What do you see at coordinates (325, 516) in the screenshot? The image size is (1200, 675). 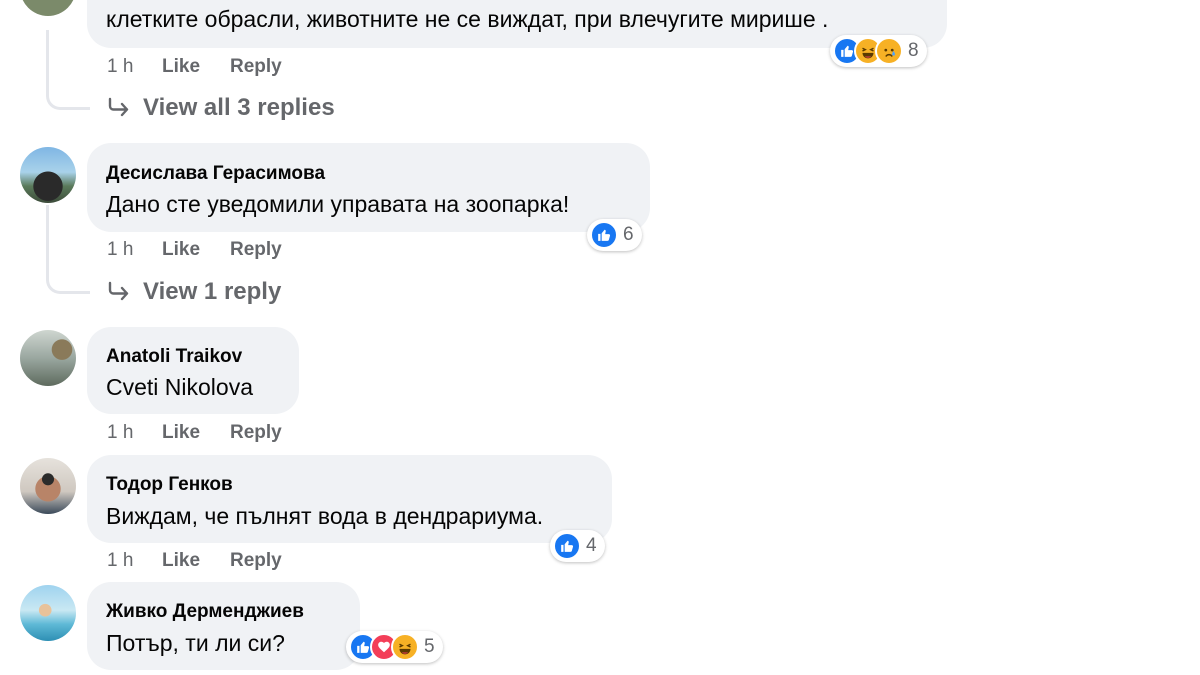 I see `comment-text: Виждам, че пълнят вода в дендрариума.` at bounding box center [325, 516].